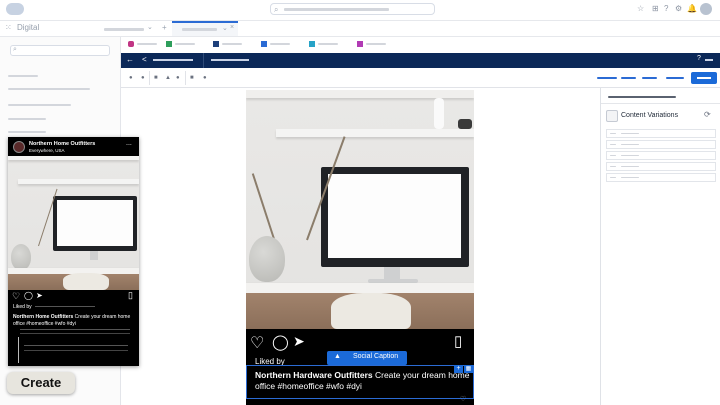 This screenshot has width=720, height=405. I want to click on share-icon: <, so click(144, 59).